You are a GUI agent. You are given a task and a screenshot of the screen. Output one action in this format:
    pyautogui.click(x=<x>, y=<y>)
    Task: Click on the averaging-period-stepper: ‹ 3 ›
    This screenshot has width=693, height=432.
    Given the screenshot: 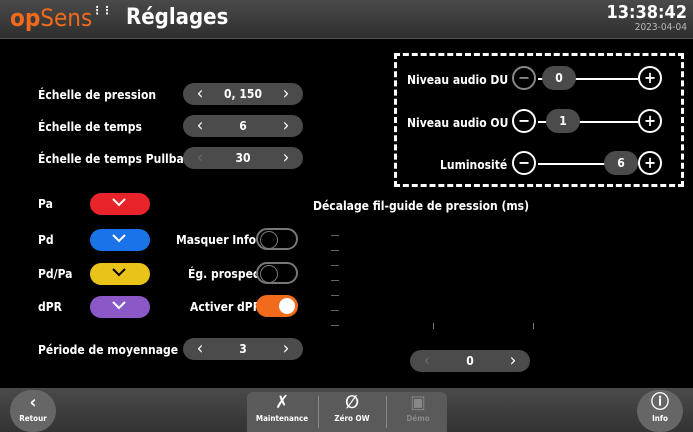 What is the action you would take?
    pyautogui.click(x=243, y=349)
    